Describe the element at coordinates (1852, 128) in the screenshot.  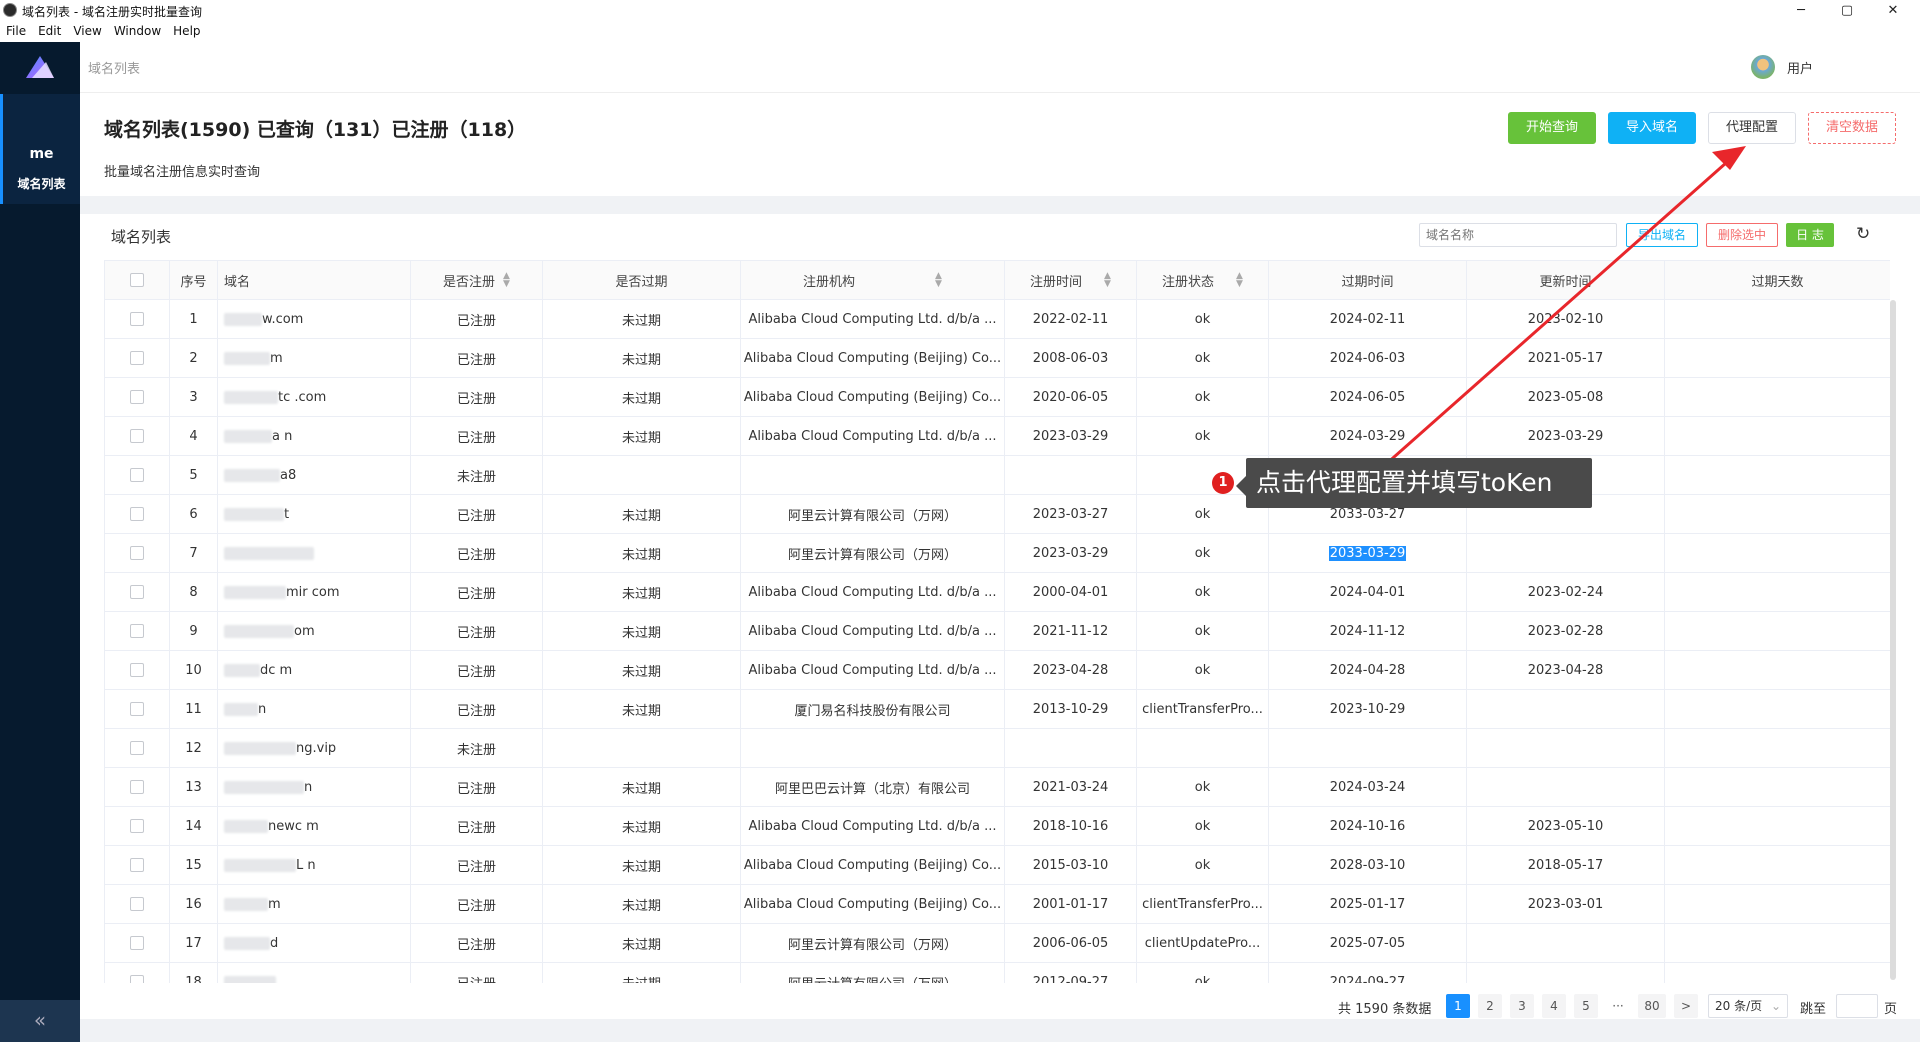
I see `clear-data-button: 清空数据` at that location.